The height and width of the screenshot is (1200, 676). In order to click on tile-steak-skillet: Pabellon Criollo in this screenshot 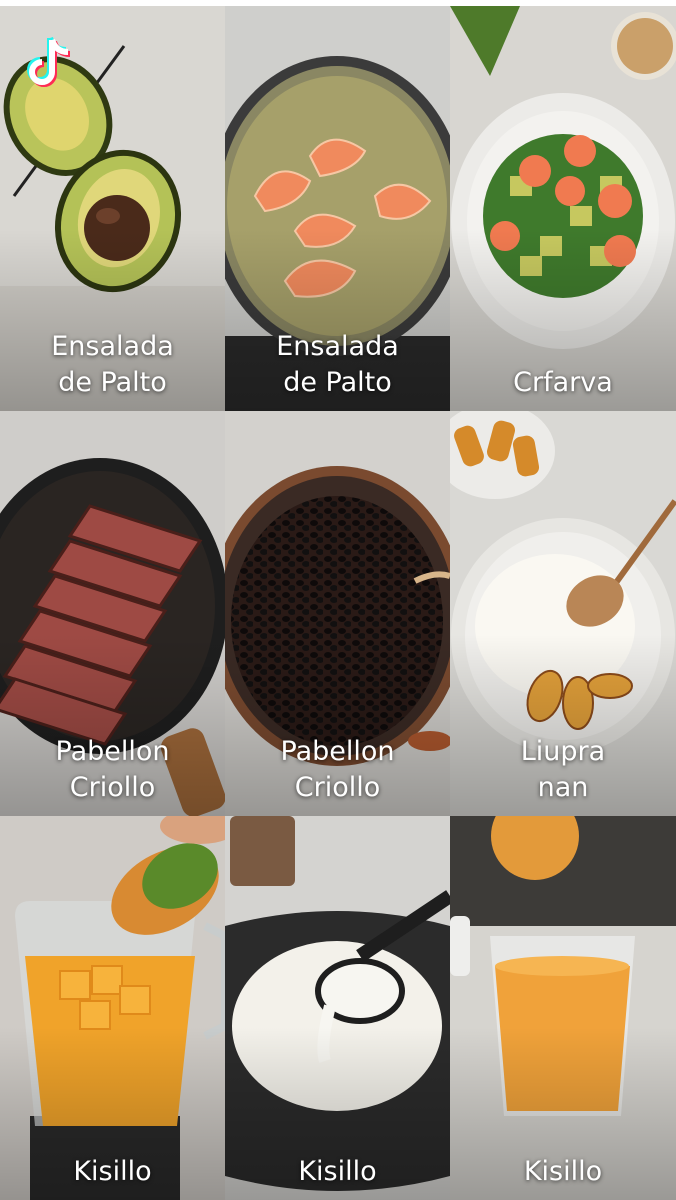, I will do `click(112, 613)`.